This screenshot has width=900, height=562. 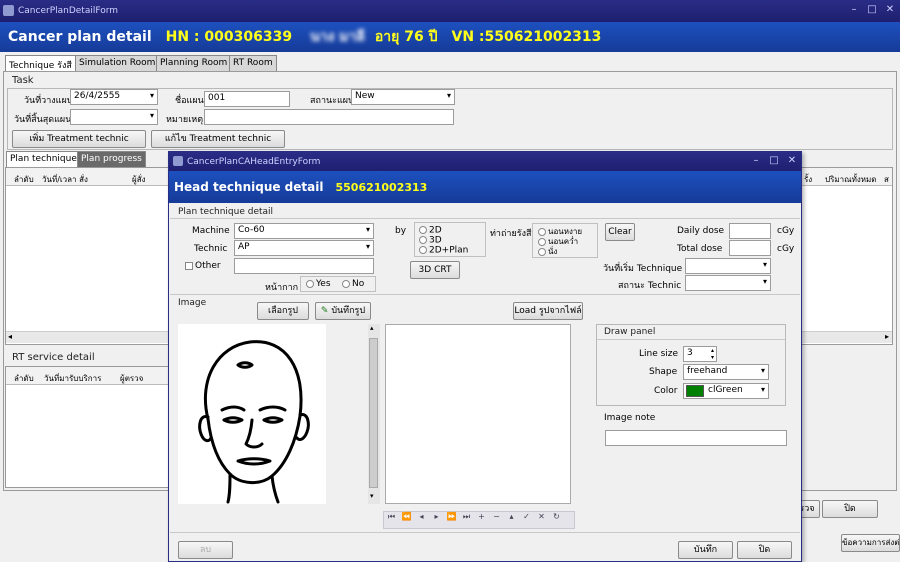 I want to click on nav-next-page-icon: ⏩, so click(x=451, y=516).